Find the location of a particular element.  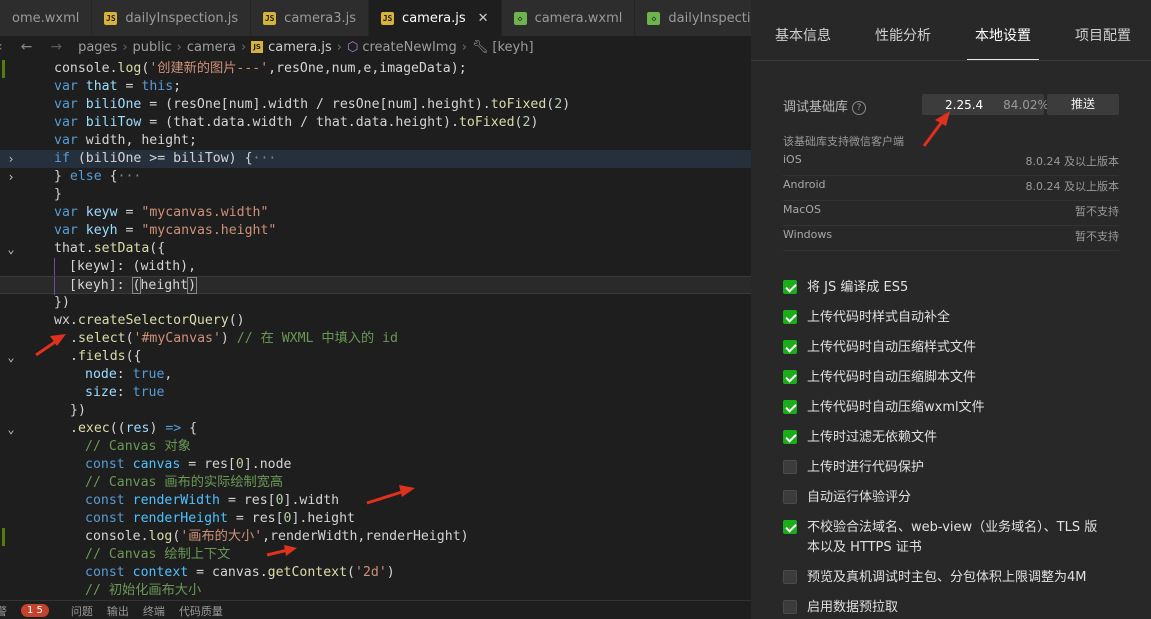

base-library-text: 调试基础库 is located at coordinates (816, 107).